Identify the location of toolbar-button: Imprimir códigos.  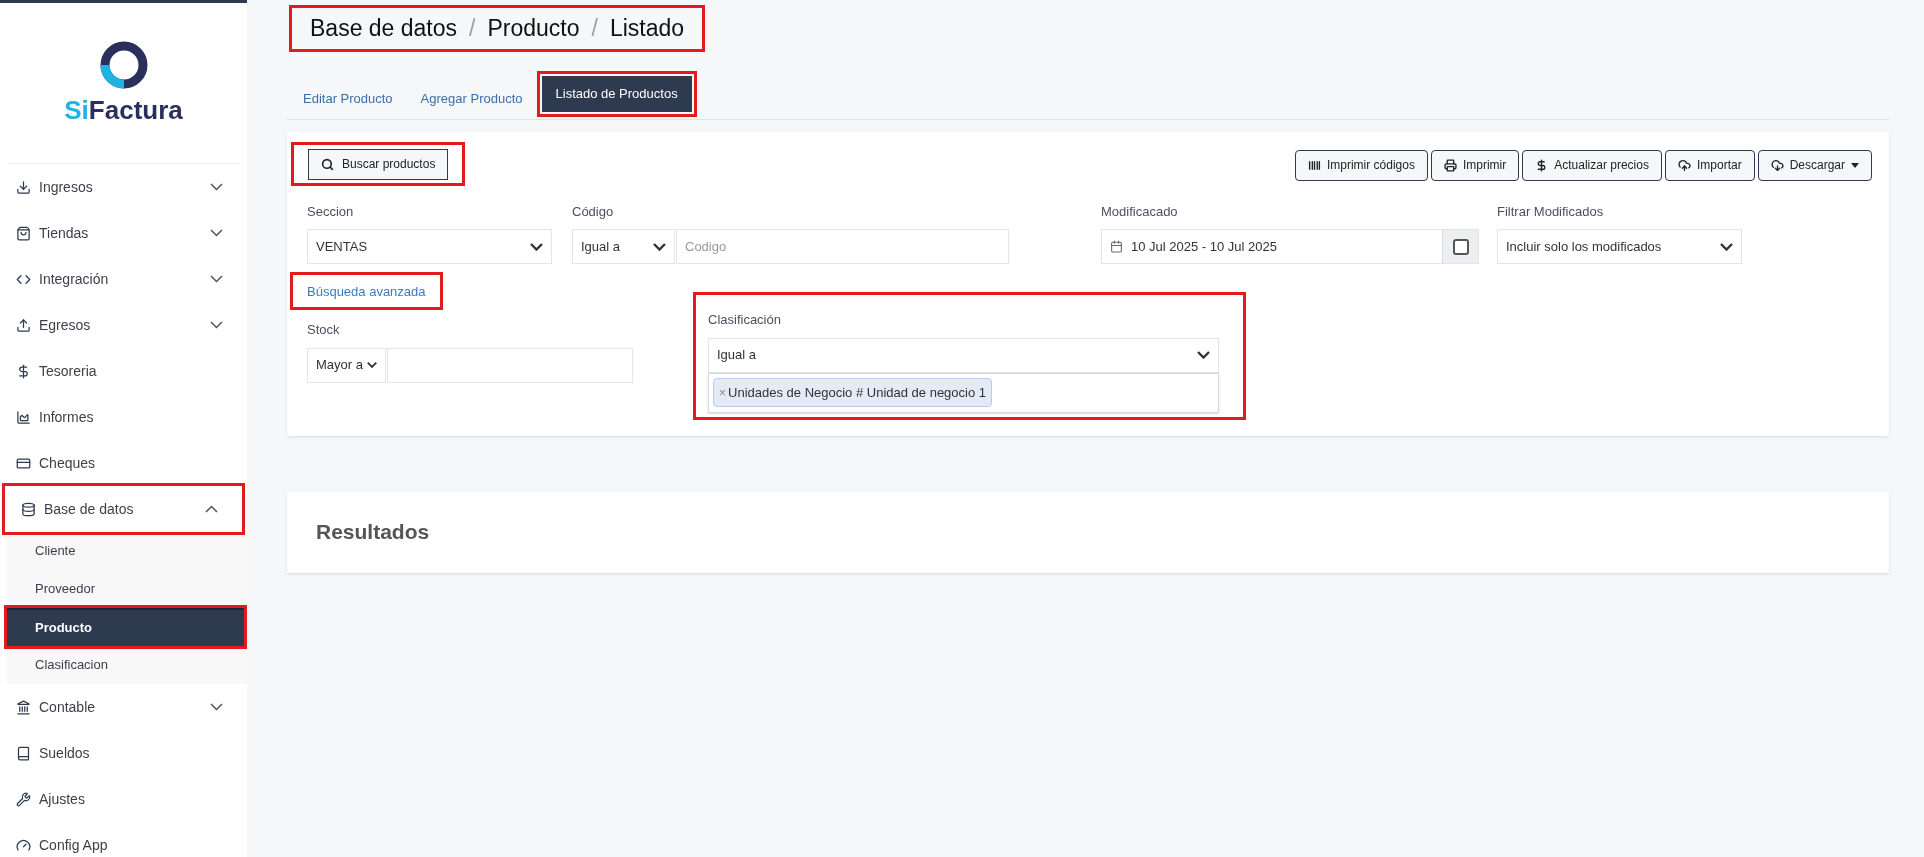
(1361, 165).